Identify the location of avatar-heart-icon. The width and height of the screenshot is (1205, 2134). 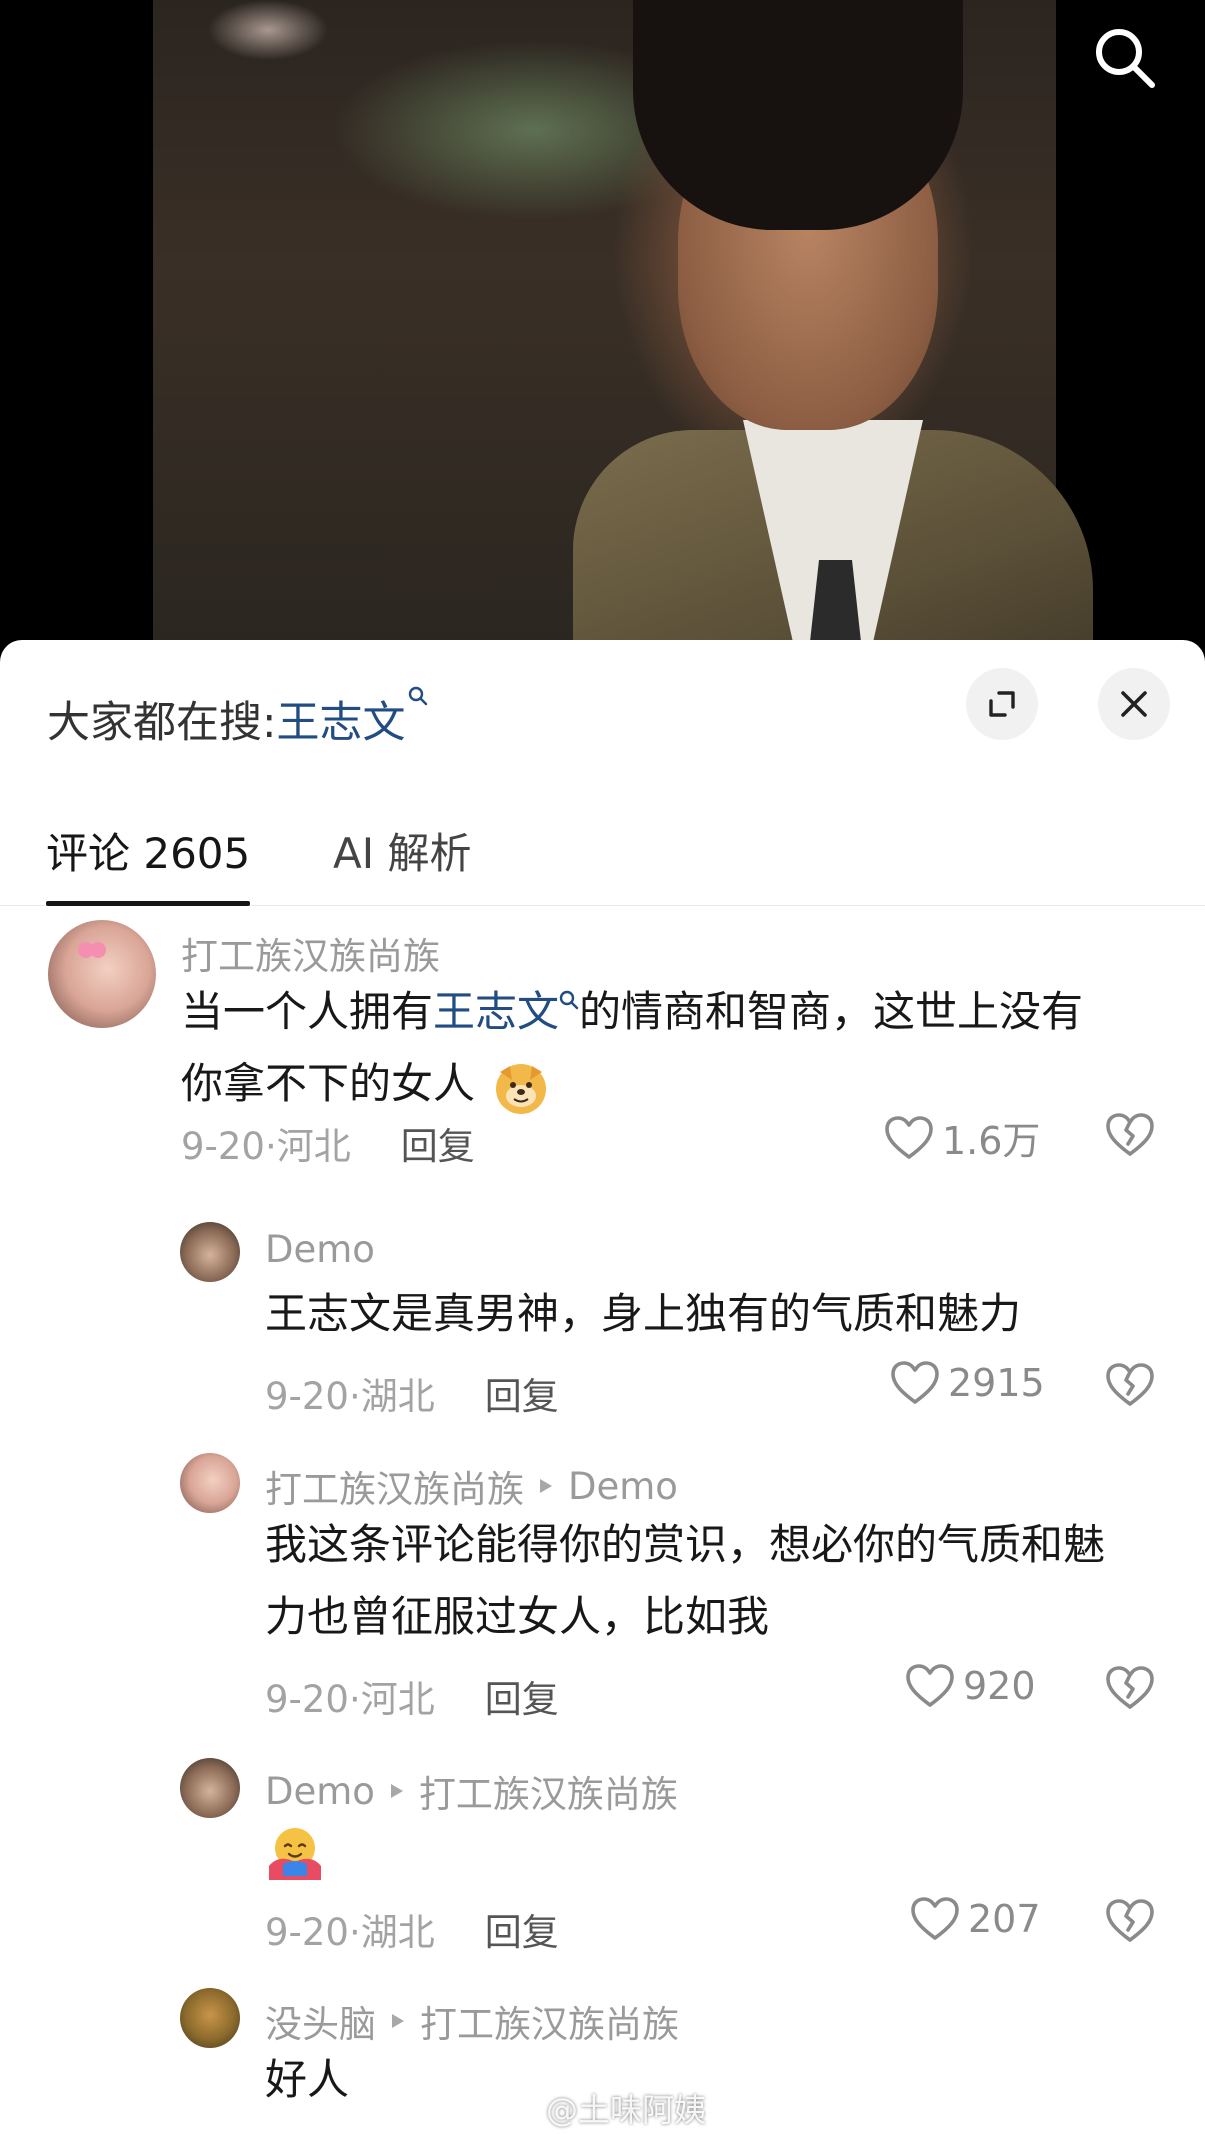
(92, 950).